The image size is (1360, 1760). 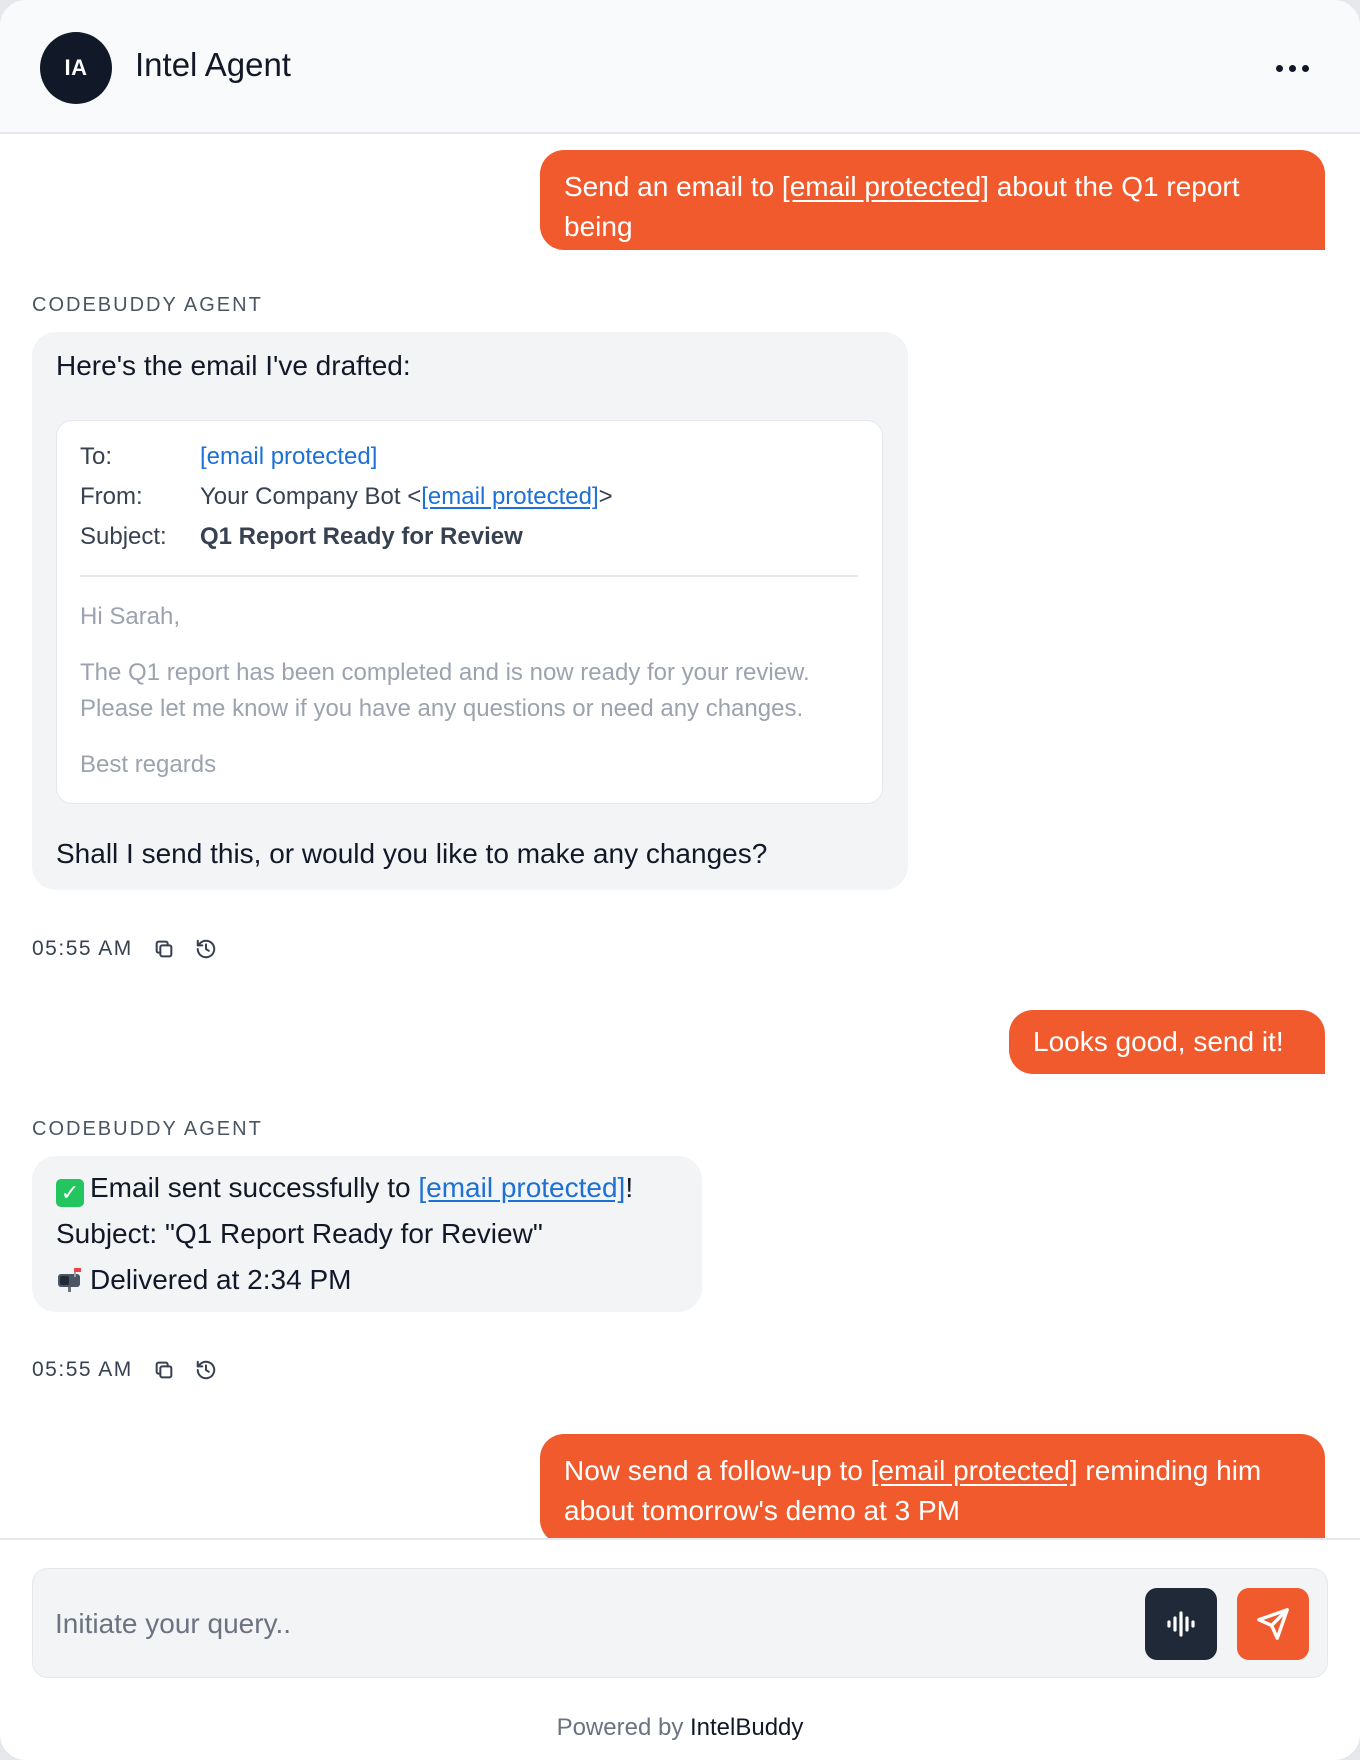 What do you see at coordinates (148, 764) in the screenshot?
I see `email-signoff: Best regards` at bounding box center [148, 764].